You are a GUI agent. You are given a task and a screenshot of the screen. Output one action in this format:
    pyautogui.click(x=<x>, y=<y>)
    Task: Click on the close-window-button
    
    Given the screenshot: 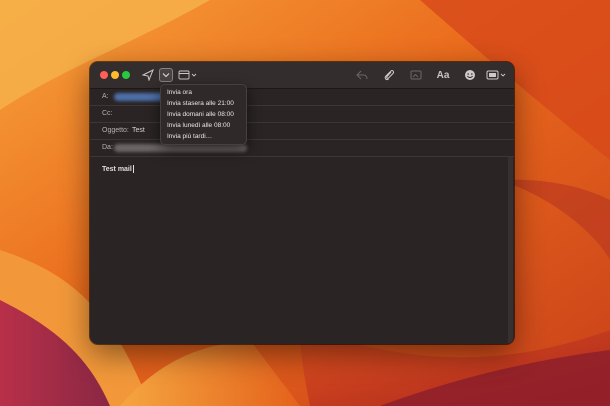 What is the action you would take?
    pyautogui.click(x=104, y=75)
    